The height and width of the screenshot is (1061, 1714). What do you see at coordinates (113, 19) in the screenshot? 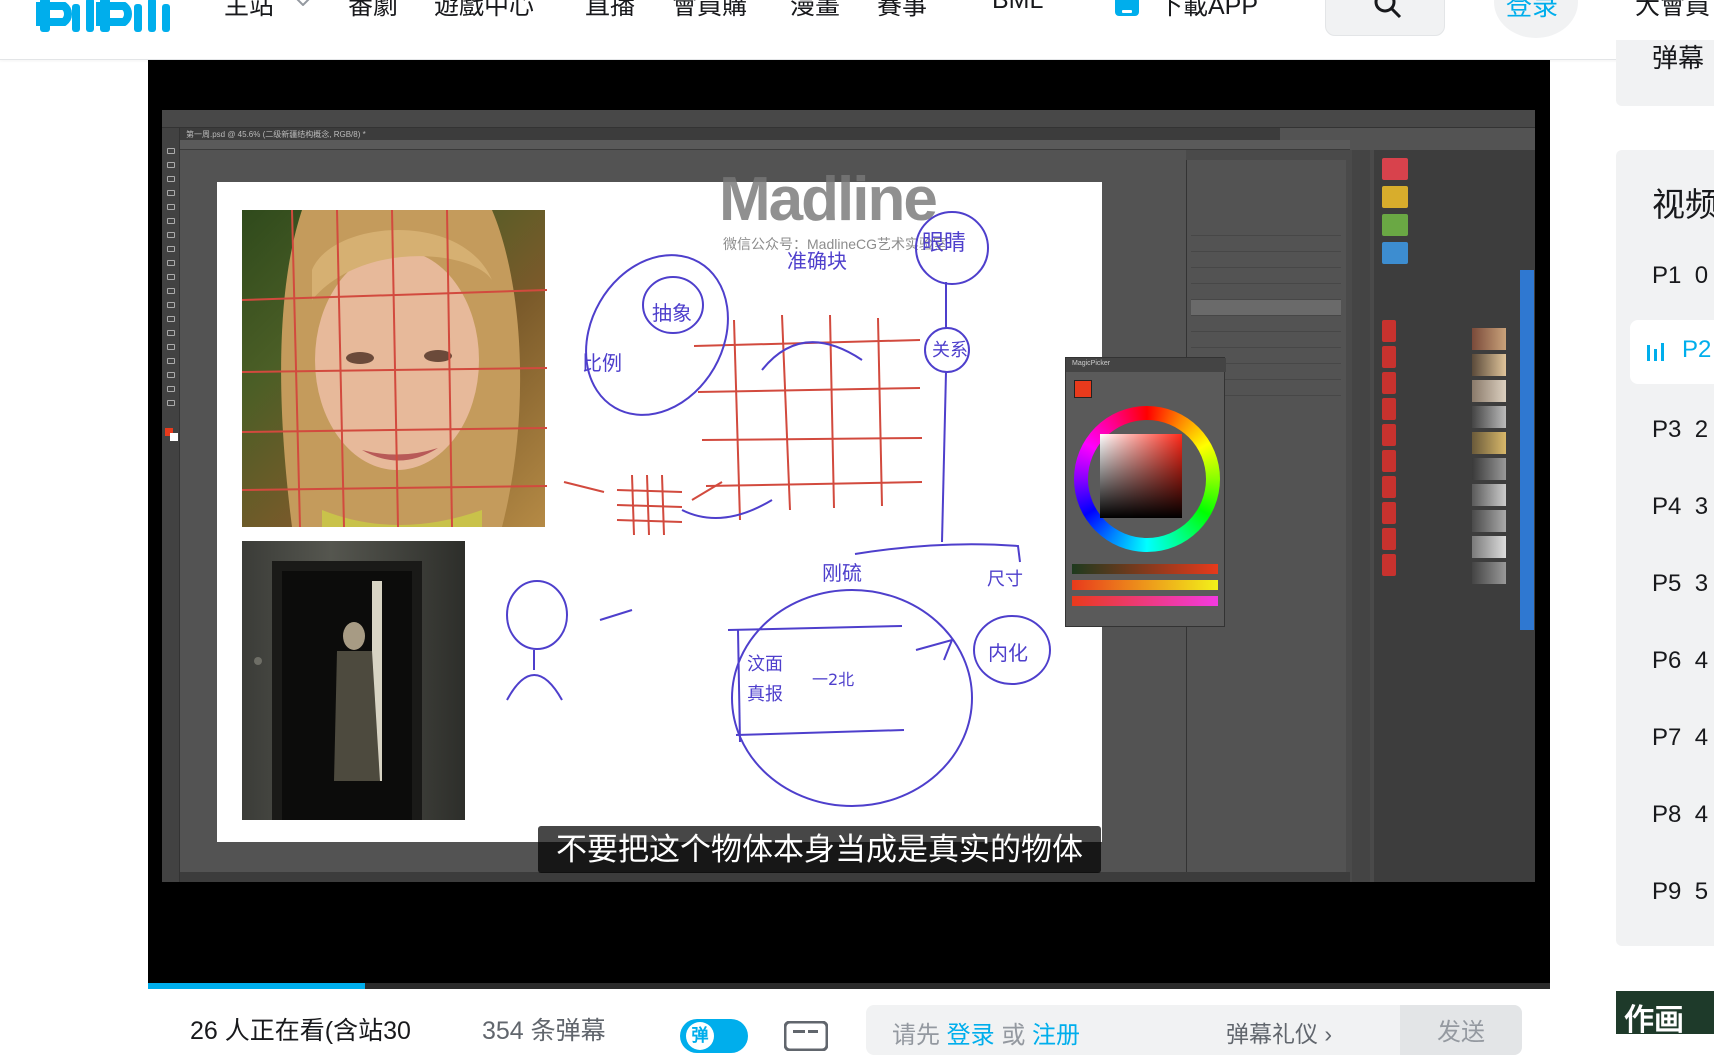
I see `bilibili-logo` at bounding box center [113, 19].